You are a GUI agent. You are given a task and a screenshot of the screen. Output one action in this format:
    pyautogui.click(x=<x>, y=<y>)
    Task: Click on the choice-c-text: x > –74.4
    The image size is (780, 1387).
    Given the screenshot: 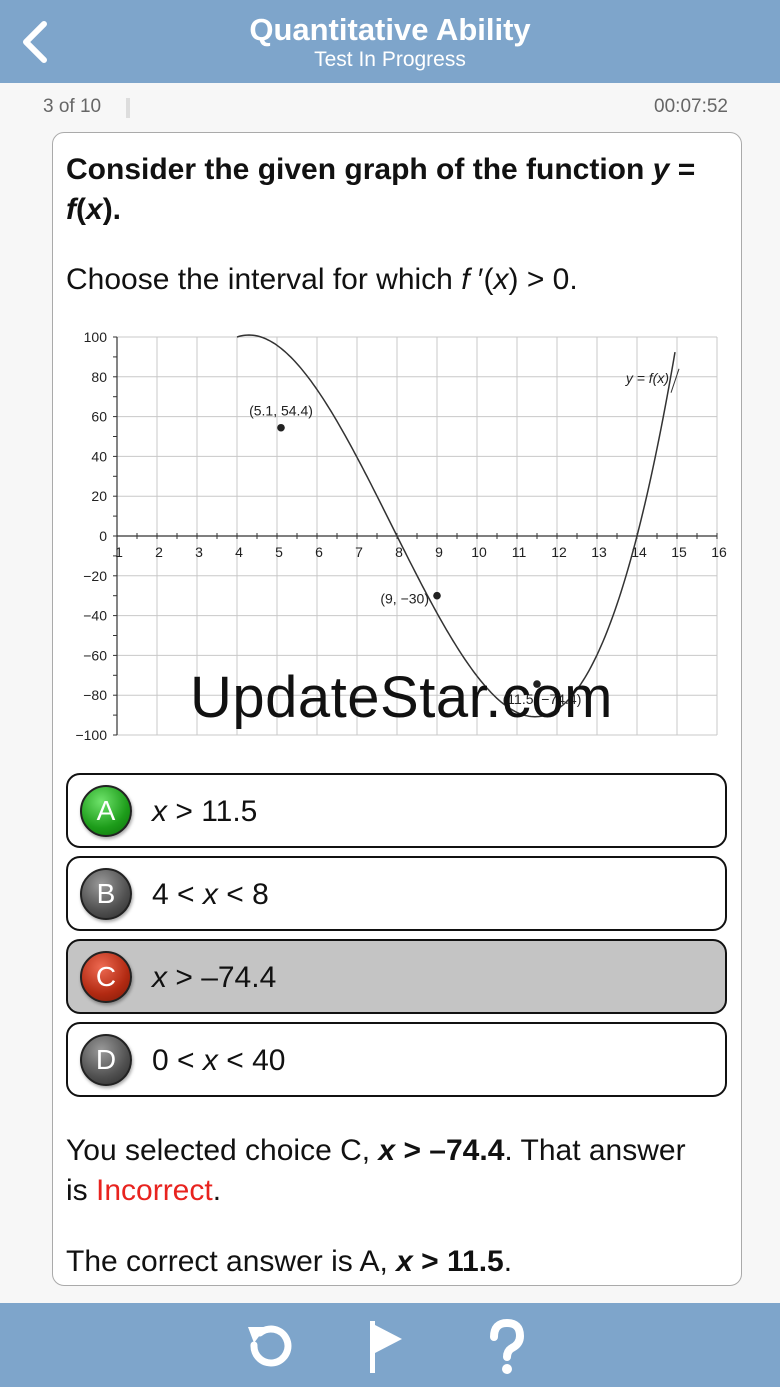 What is the action you would take?
    pyautogui.click(x=214, y=977)
    